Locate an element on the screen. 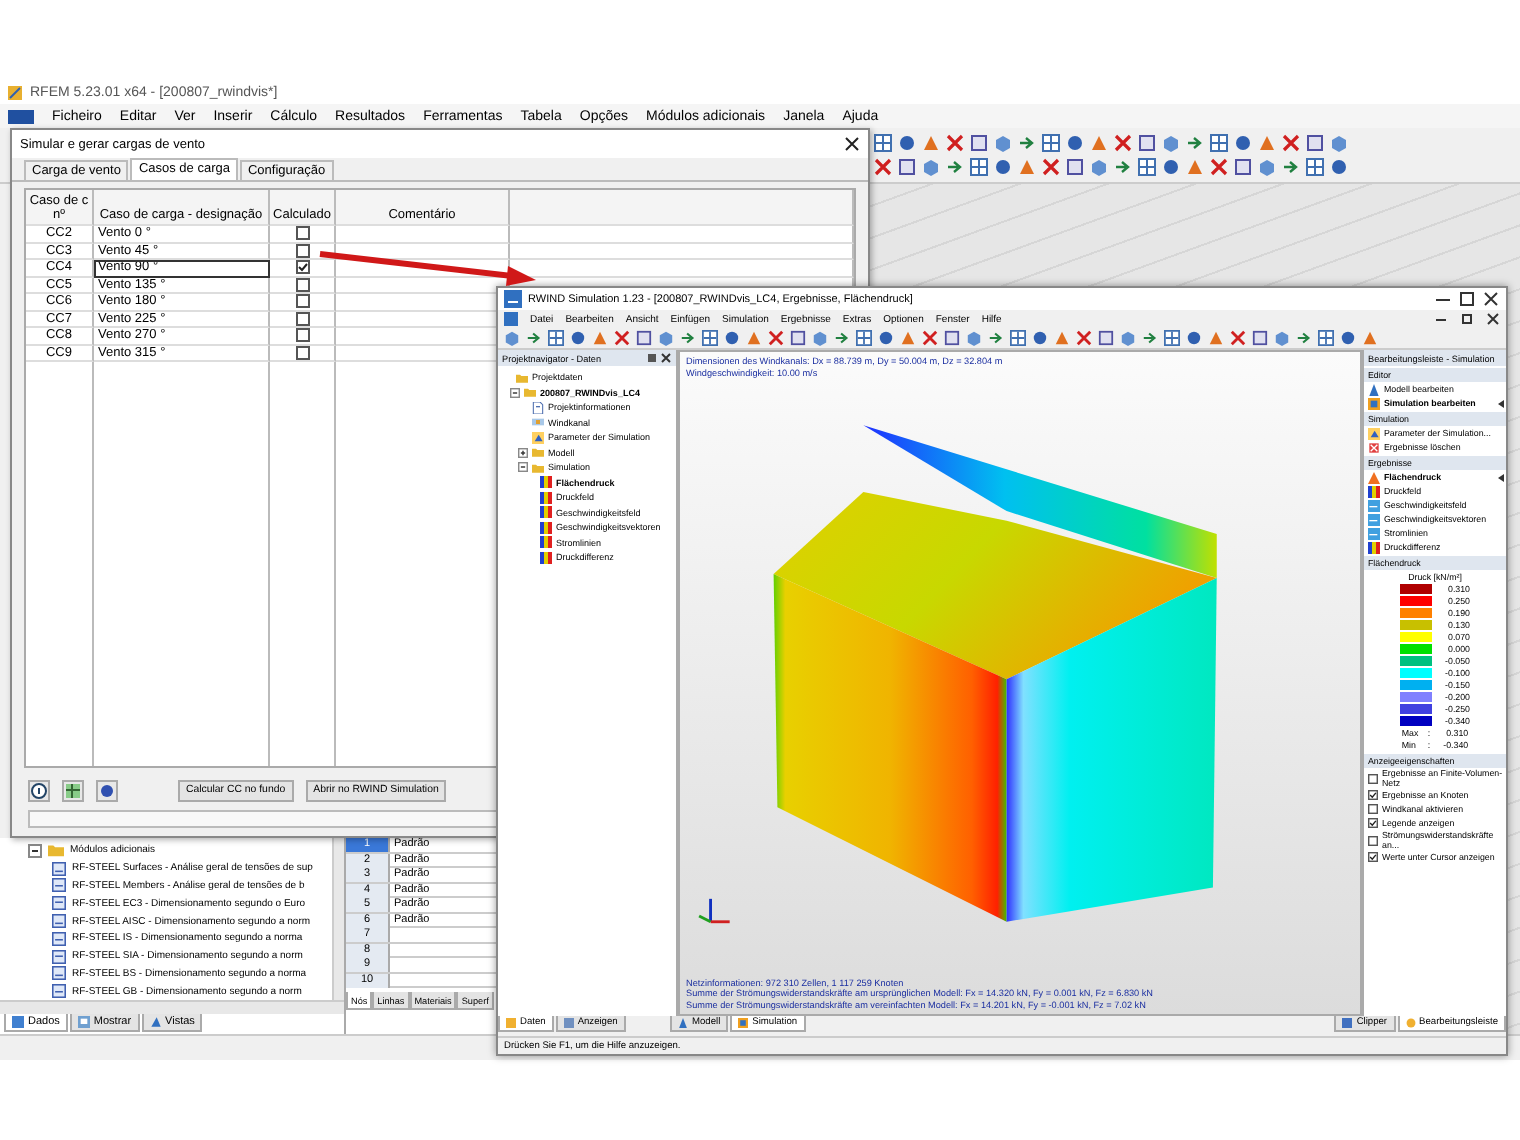 This screenshot has width=1520, height=1140. expand-icon is located at coordinates (523, 452).